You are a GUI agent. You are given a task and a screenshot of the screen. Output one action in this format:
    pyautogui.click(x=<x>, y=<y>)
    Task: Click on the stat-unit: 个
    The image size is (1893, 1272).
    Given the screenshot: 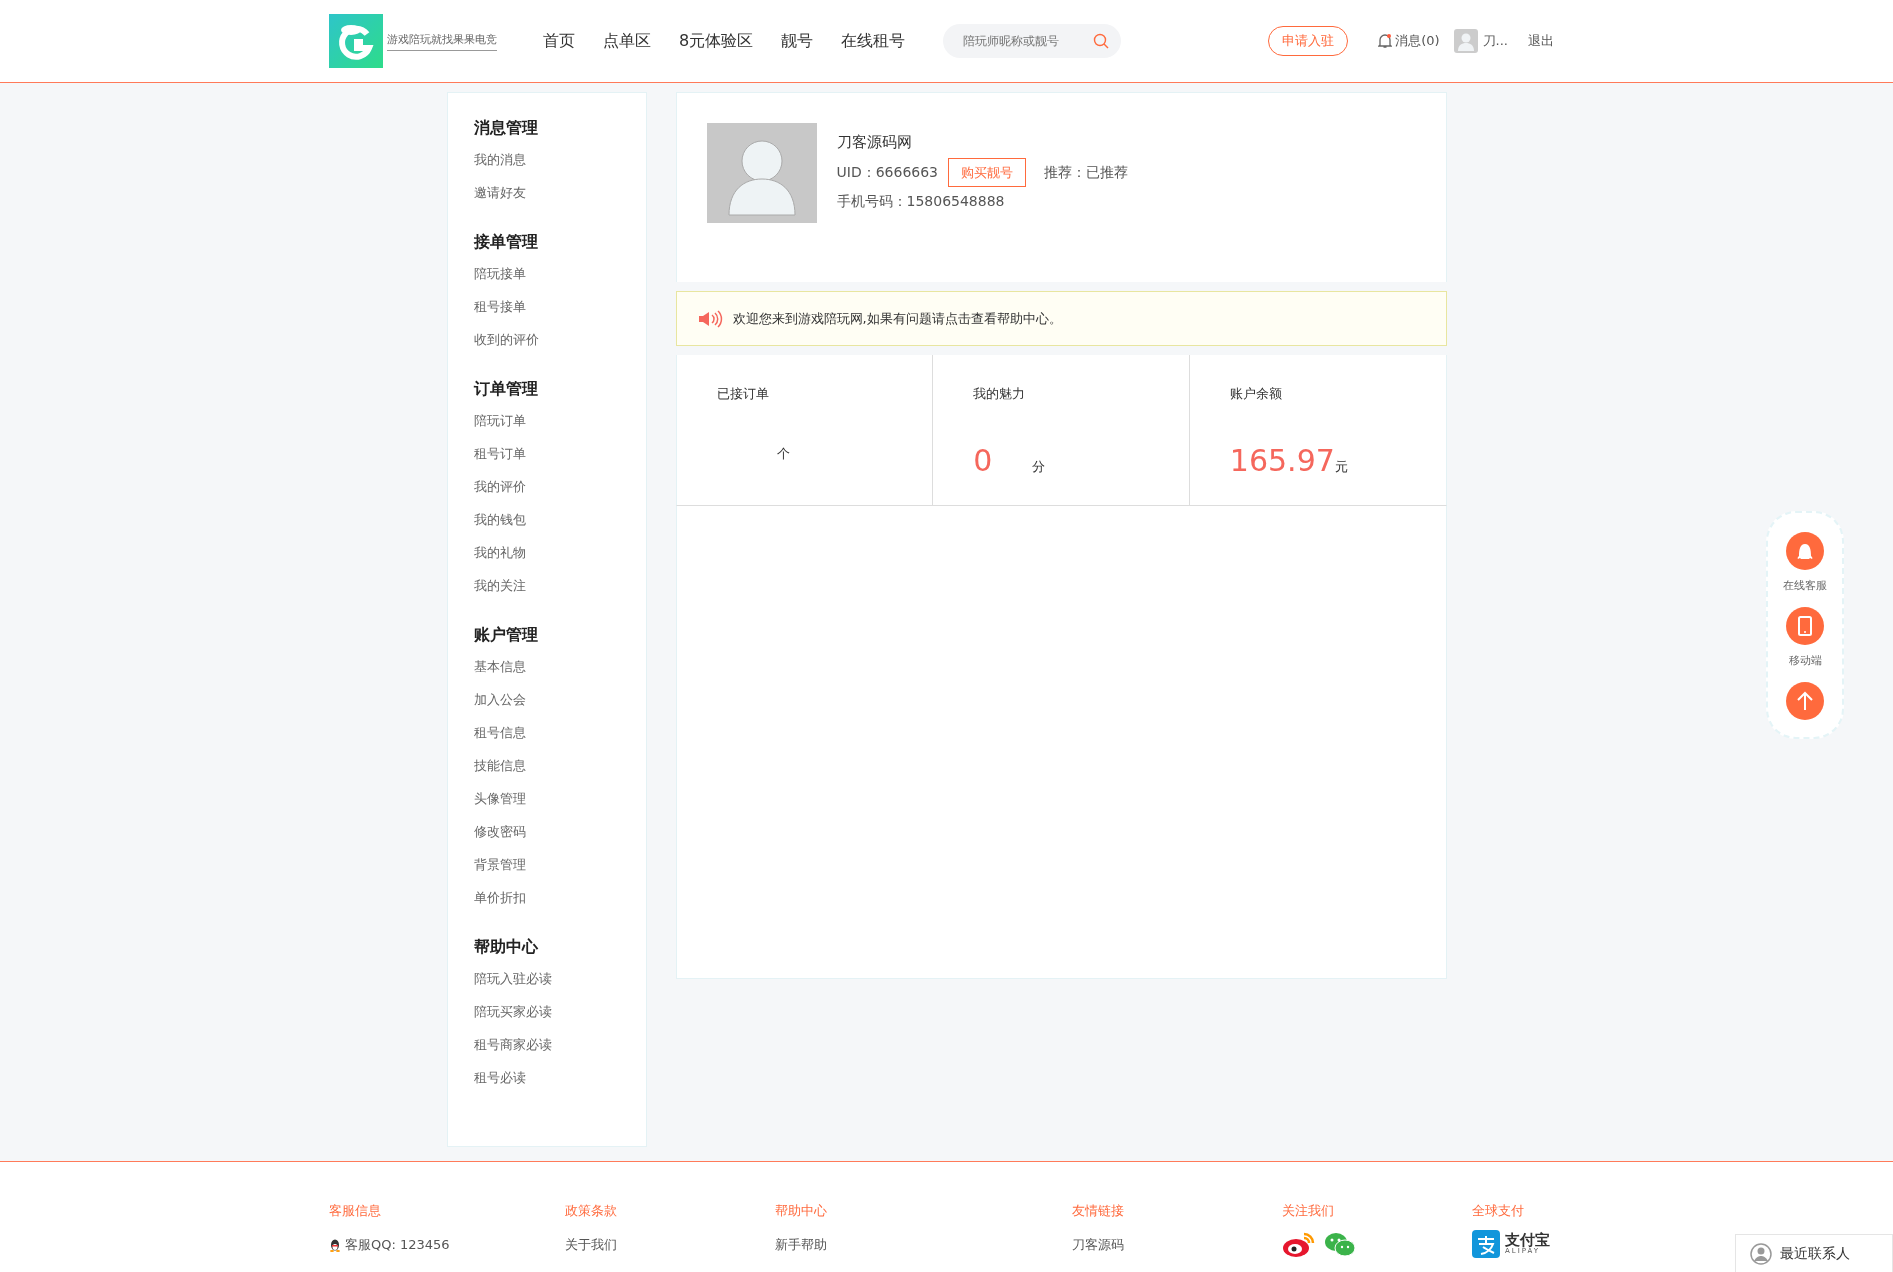 What is the action you would take?
    pyautogui.click(x=783, y=454)
    